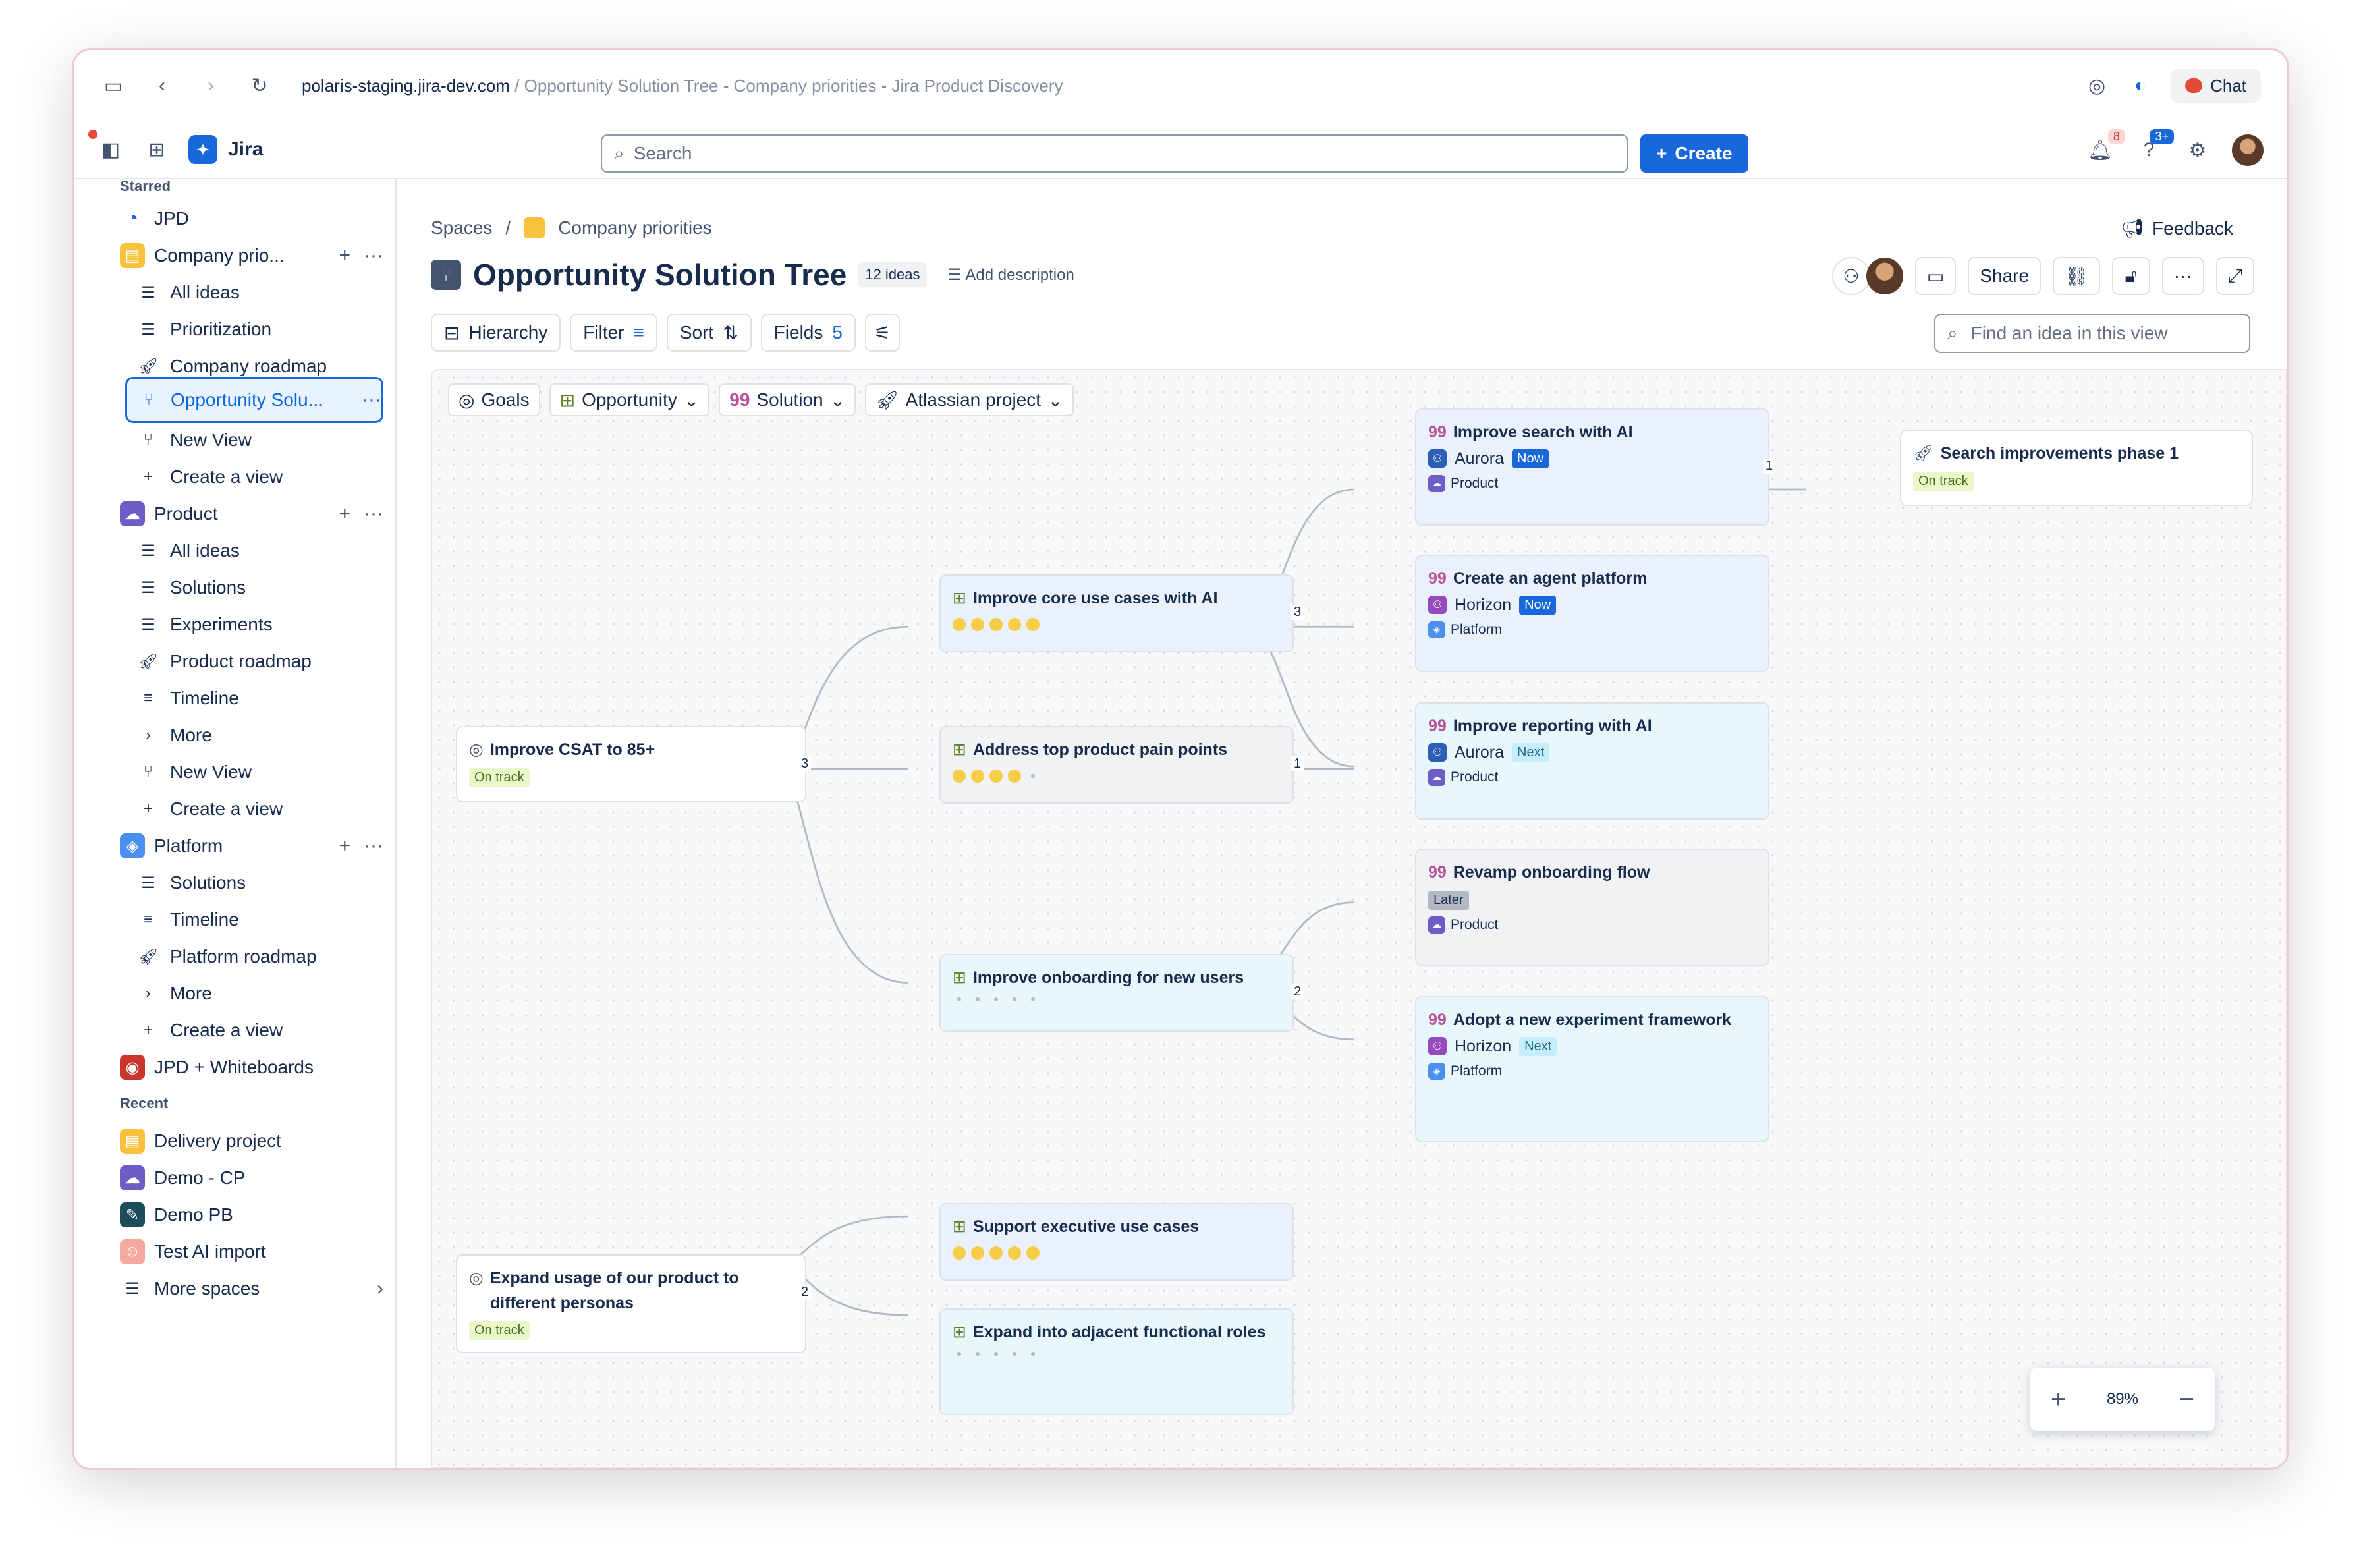  I want to click on opportunity-card: ⊞ Improve onboarding for new users, so click(1116, 993).